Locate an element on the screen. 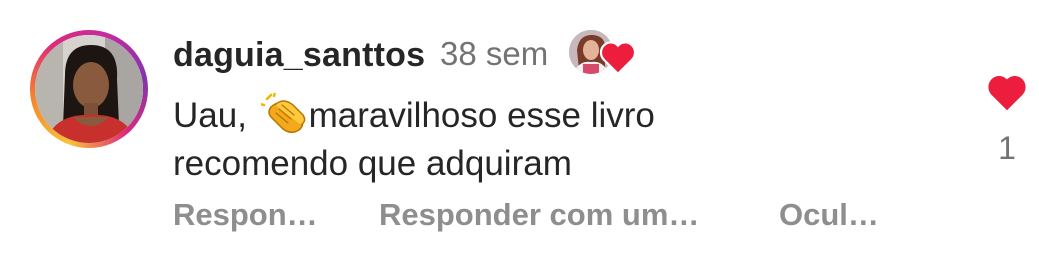 Image resolution: width=1039 pixels, height=271 pixels. avatar is located at coordinates (89, 89).